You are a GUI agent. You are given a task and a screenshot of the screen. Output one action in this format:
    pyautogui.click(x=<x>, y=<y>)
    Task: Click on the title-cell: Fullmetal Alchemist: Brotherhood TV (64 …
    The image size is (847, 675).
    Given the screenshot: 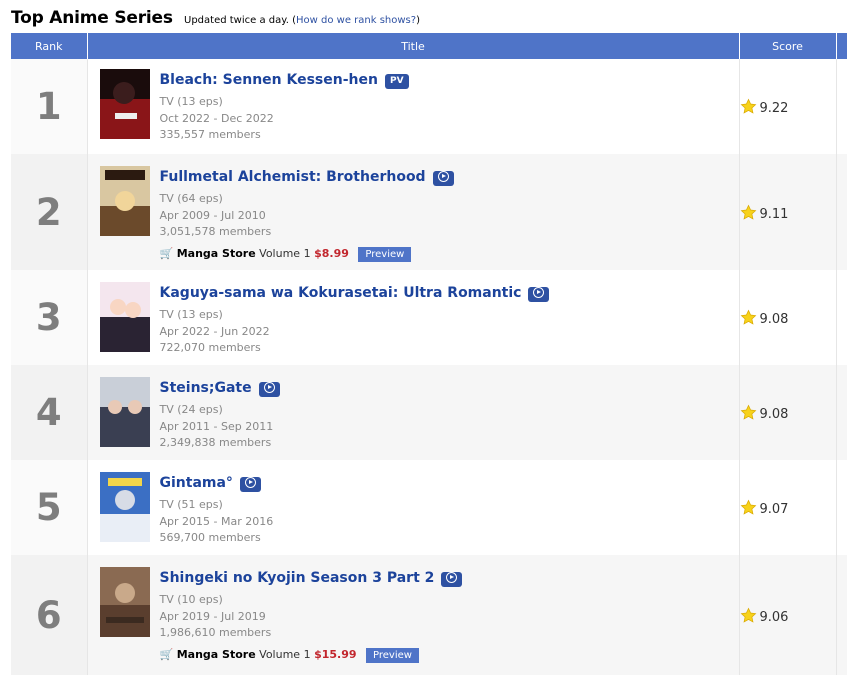 What is the action you would take?
    pyautogui.click(x=413, y=212)
    